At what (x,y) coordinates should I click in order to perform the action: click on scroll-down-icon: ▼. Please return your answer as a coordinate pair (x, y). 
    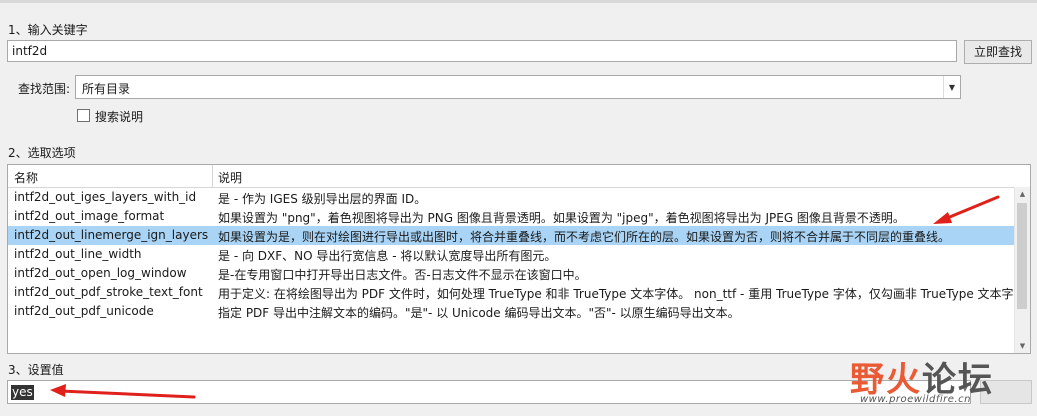
    Looking at the image, I should click on (1022, 346).